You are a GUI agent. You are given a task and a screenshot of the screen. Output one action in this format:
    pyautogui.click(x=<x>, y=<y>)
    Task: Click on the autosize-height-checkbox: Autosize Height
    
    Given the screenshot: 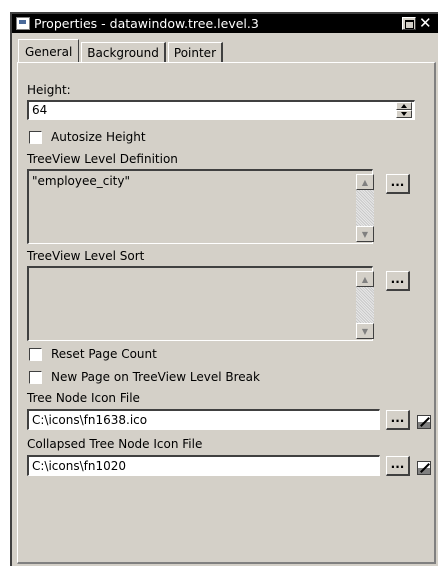 What is the action you would take?
    pyautogui.click(x=87, y=137)
    